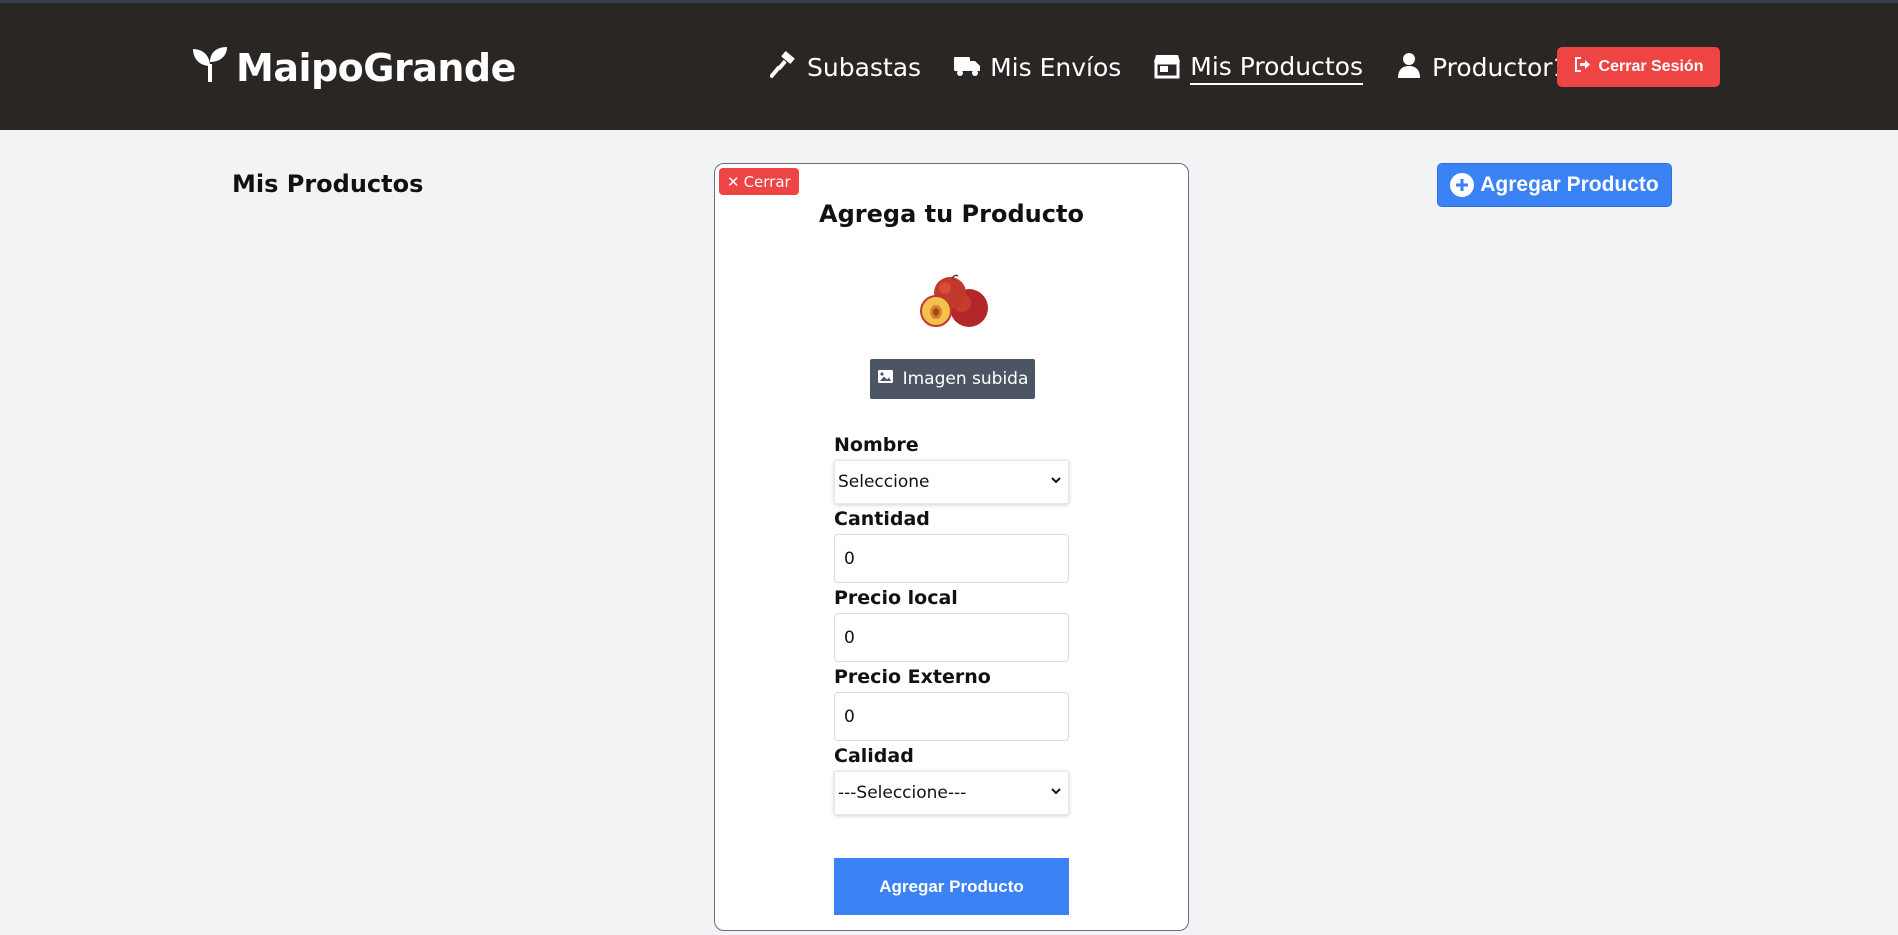 This screenshot has width=1898, height=935. I want to click on nav-subastas-label: Subastas, so click(864, 67).